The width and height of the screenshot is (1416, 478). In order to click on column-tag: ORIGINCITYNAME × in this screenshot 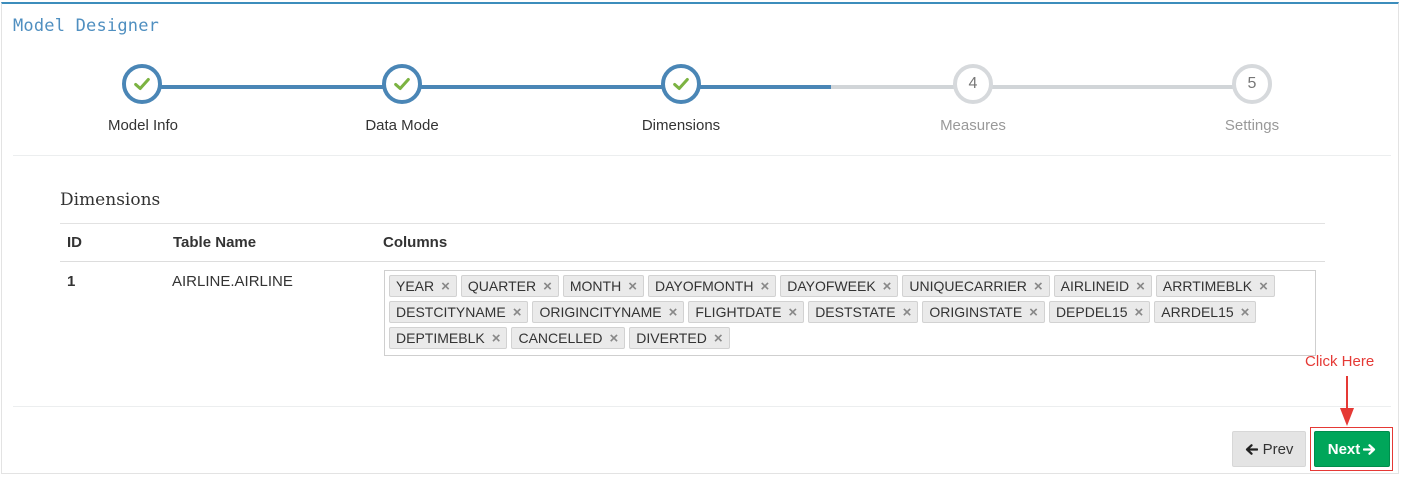, I will do `click(608, 312)`.